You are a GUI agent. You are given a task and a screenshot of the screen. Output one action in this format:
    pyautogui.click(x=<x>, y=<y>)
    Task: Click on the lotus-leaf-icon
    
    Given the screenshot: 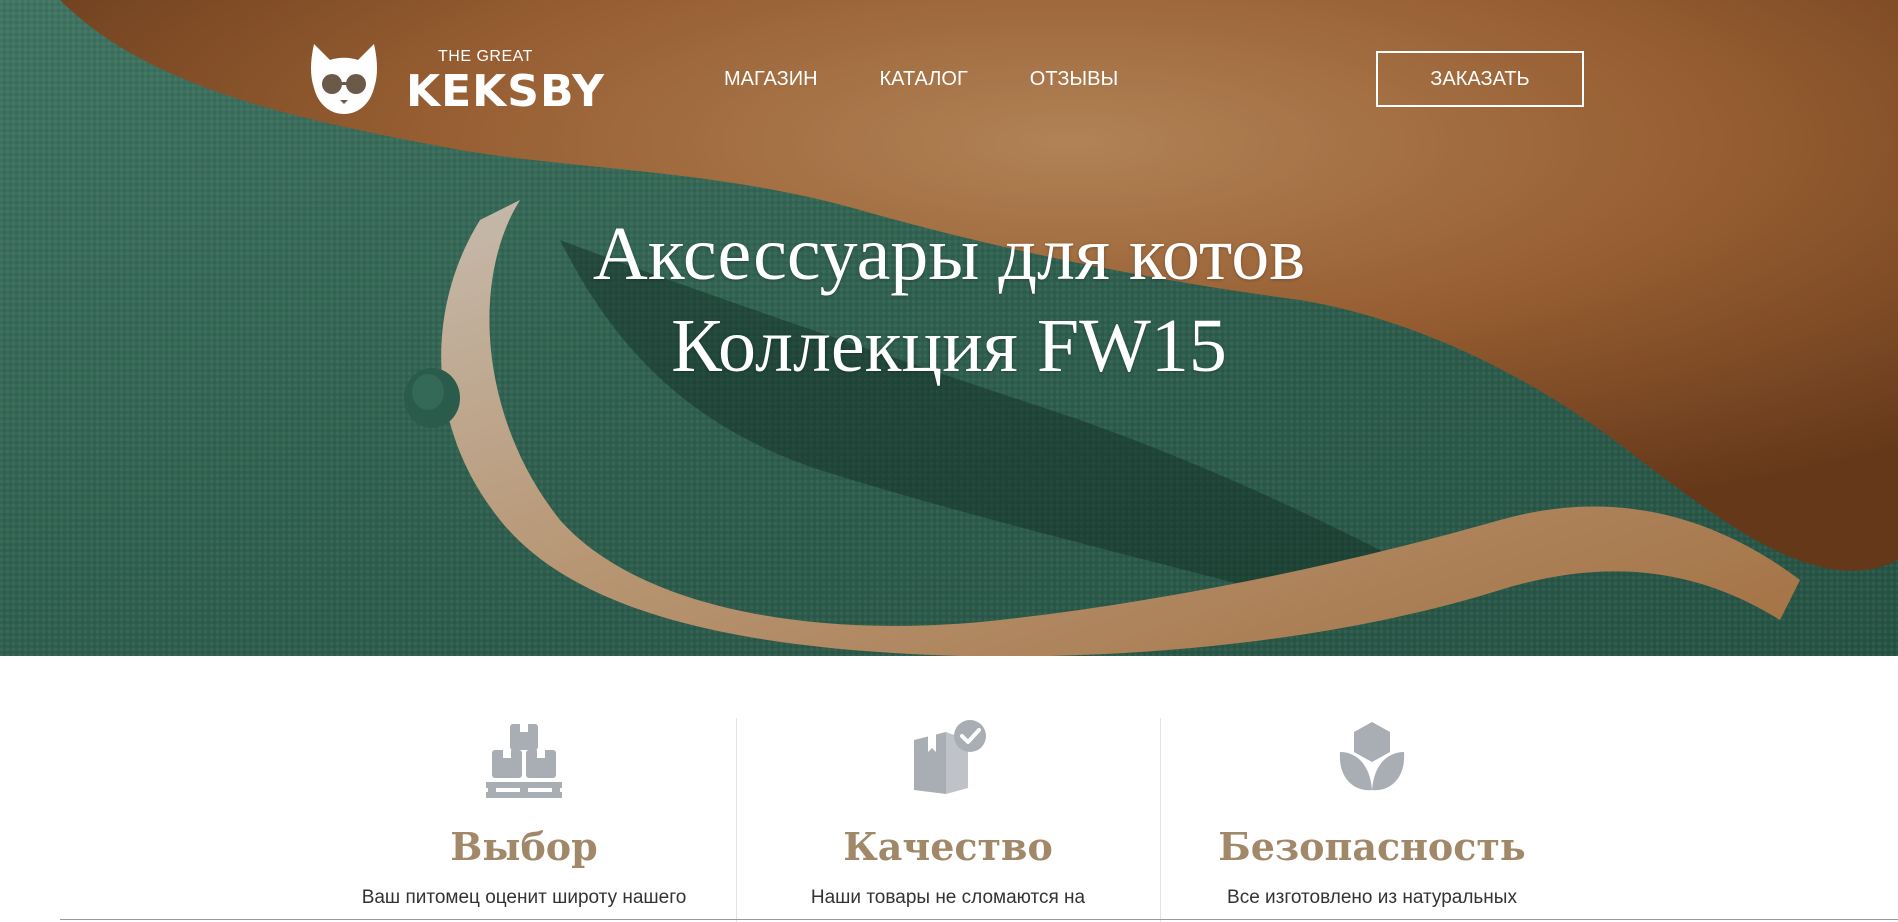 What is the action you would take?
    pyautogui.click(x=1372, y=756)
    